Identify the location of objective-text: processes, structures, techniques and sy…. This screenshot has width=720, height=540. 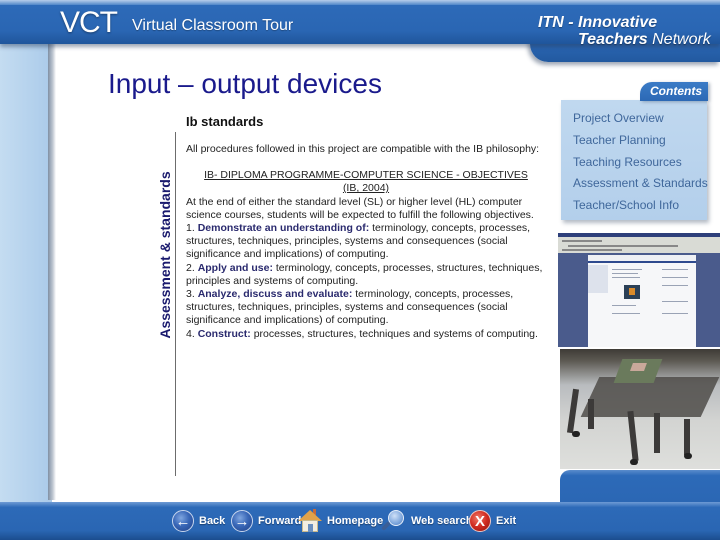
(394, 333).